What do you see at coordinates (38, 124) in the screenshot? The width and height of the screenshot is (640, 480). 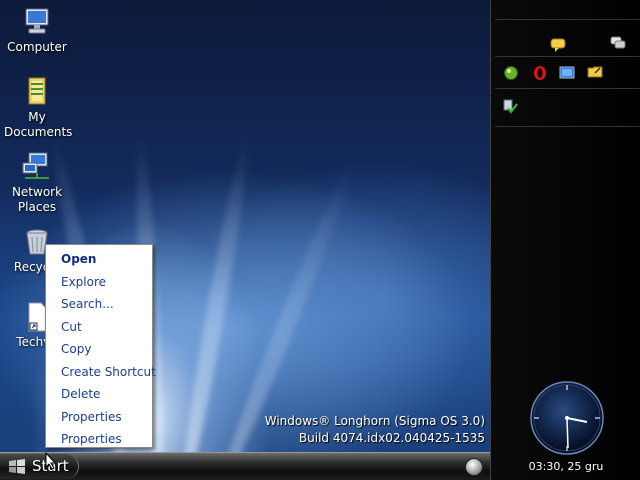 I see `desktop-icon-label: My Documents` at bounding box center [38, 124].